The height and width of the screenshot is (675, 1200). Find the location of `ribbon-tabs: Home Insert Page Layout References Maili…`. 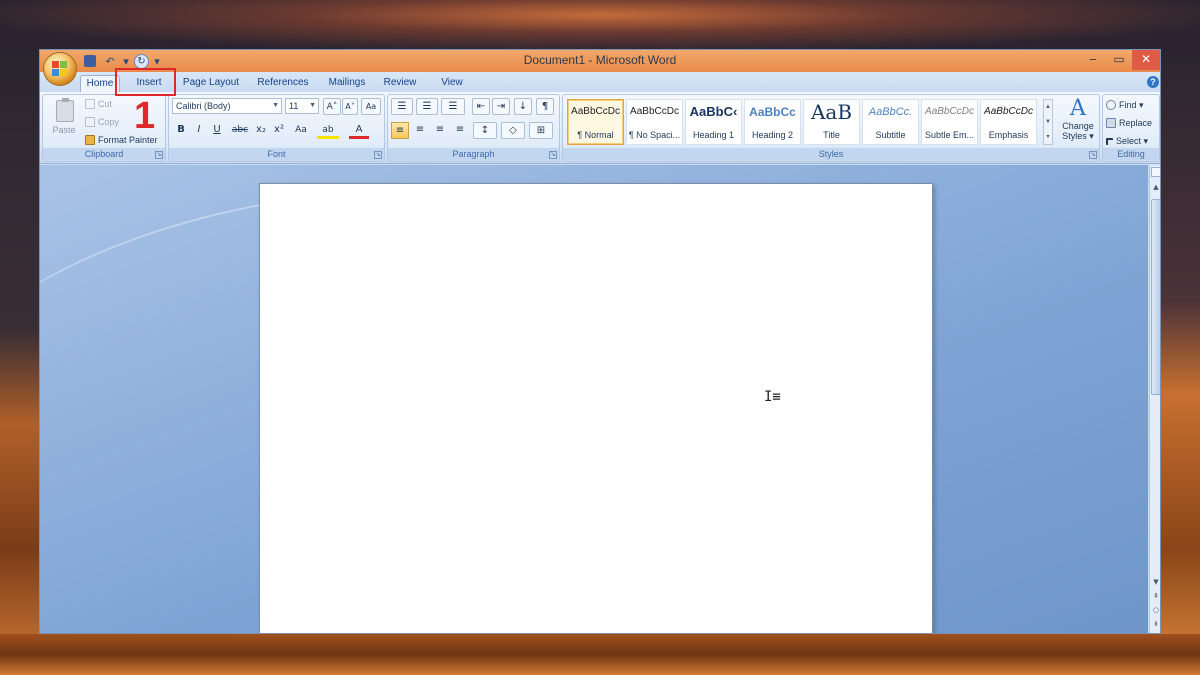

ribbon-tabs: Home Insert Page Layout References Maili… is located at coordinates (600, 82).